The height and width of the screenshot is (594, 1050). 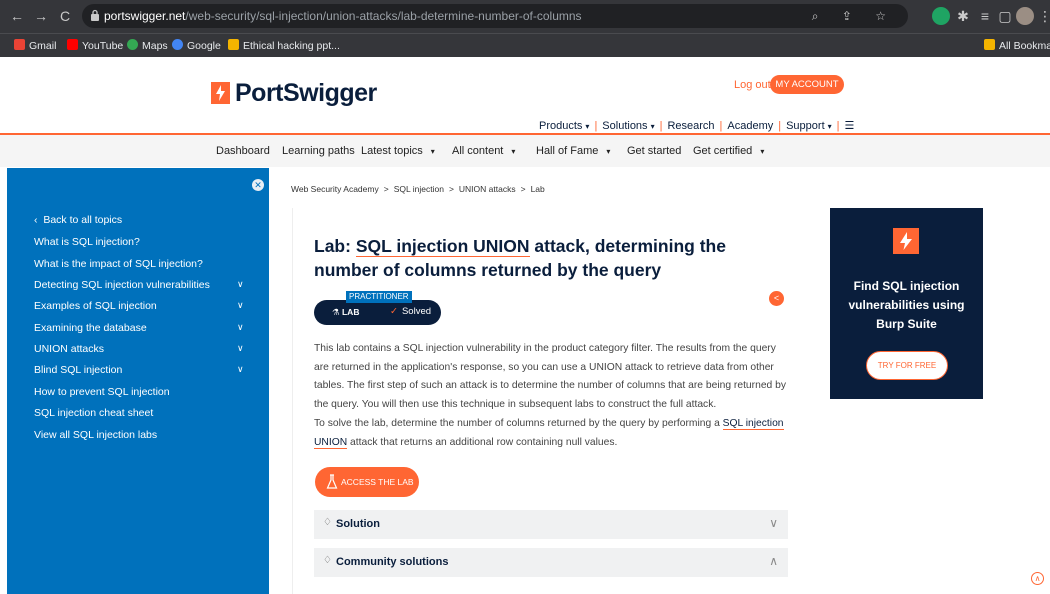 What do you see at coordinates (752, 85) in the screenshot?
I see `logout-link: Log out` at bounding box center [752, 85].